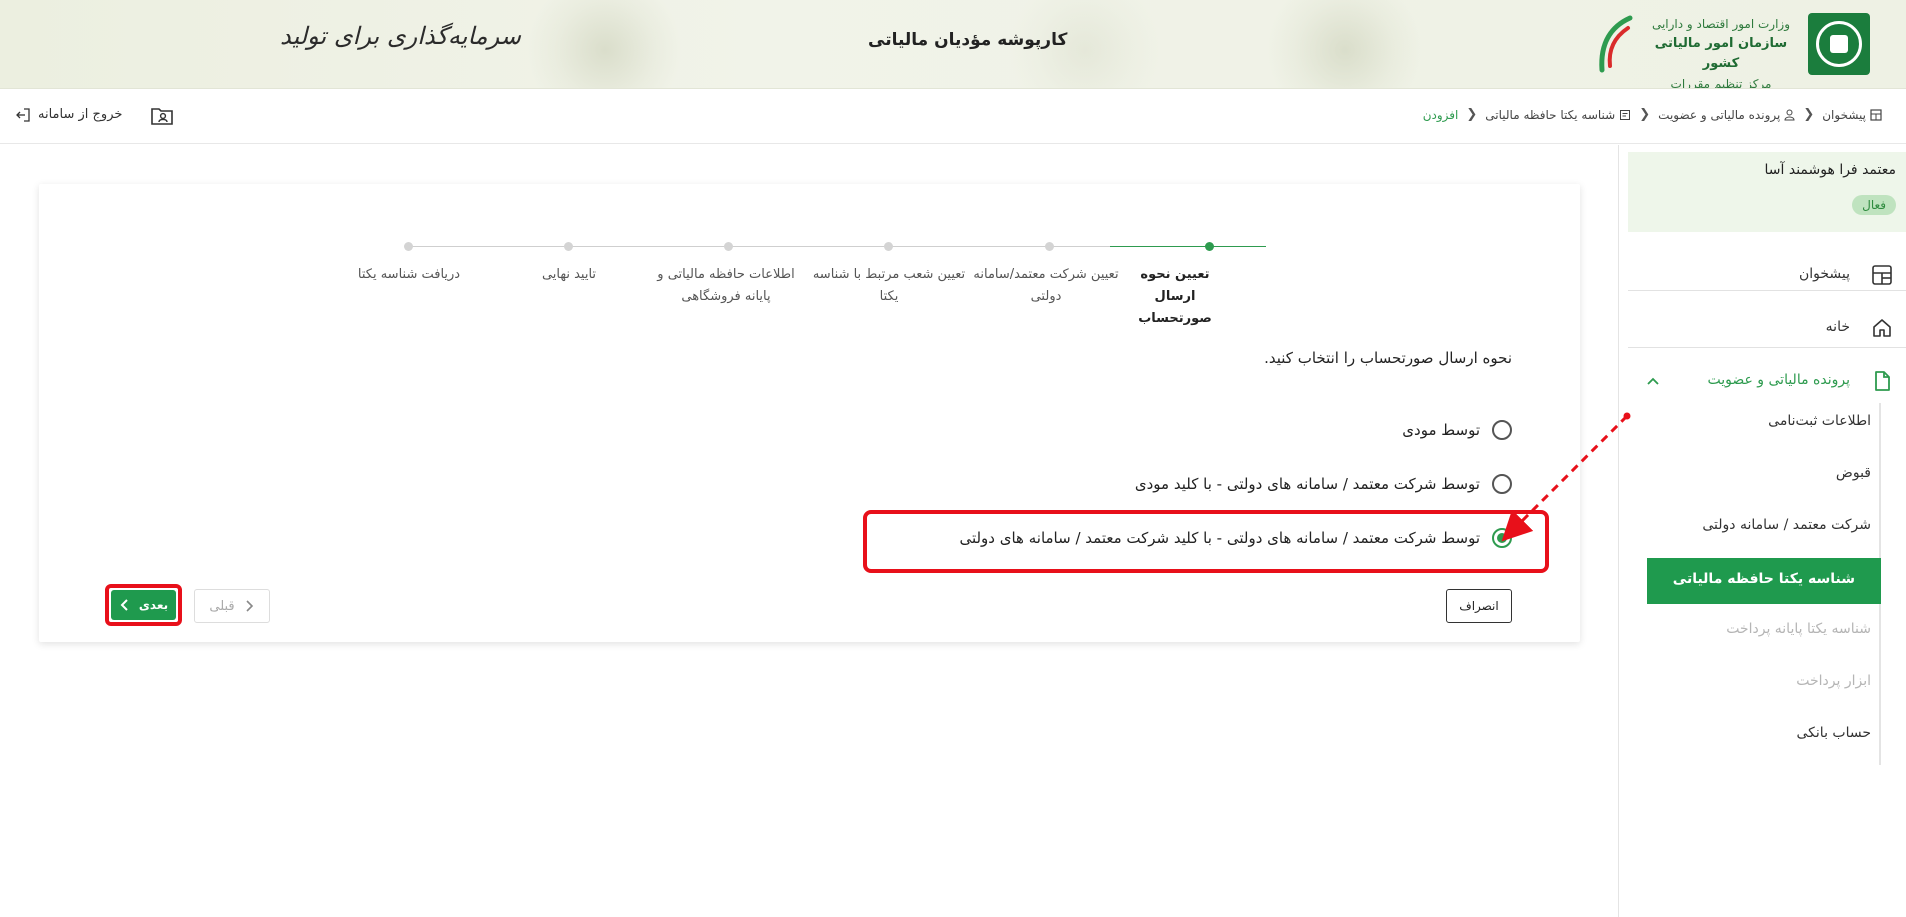  I want to click on exit-link: خروج از سامانه, so click(69, 114).